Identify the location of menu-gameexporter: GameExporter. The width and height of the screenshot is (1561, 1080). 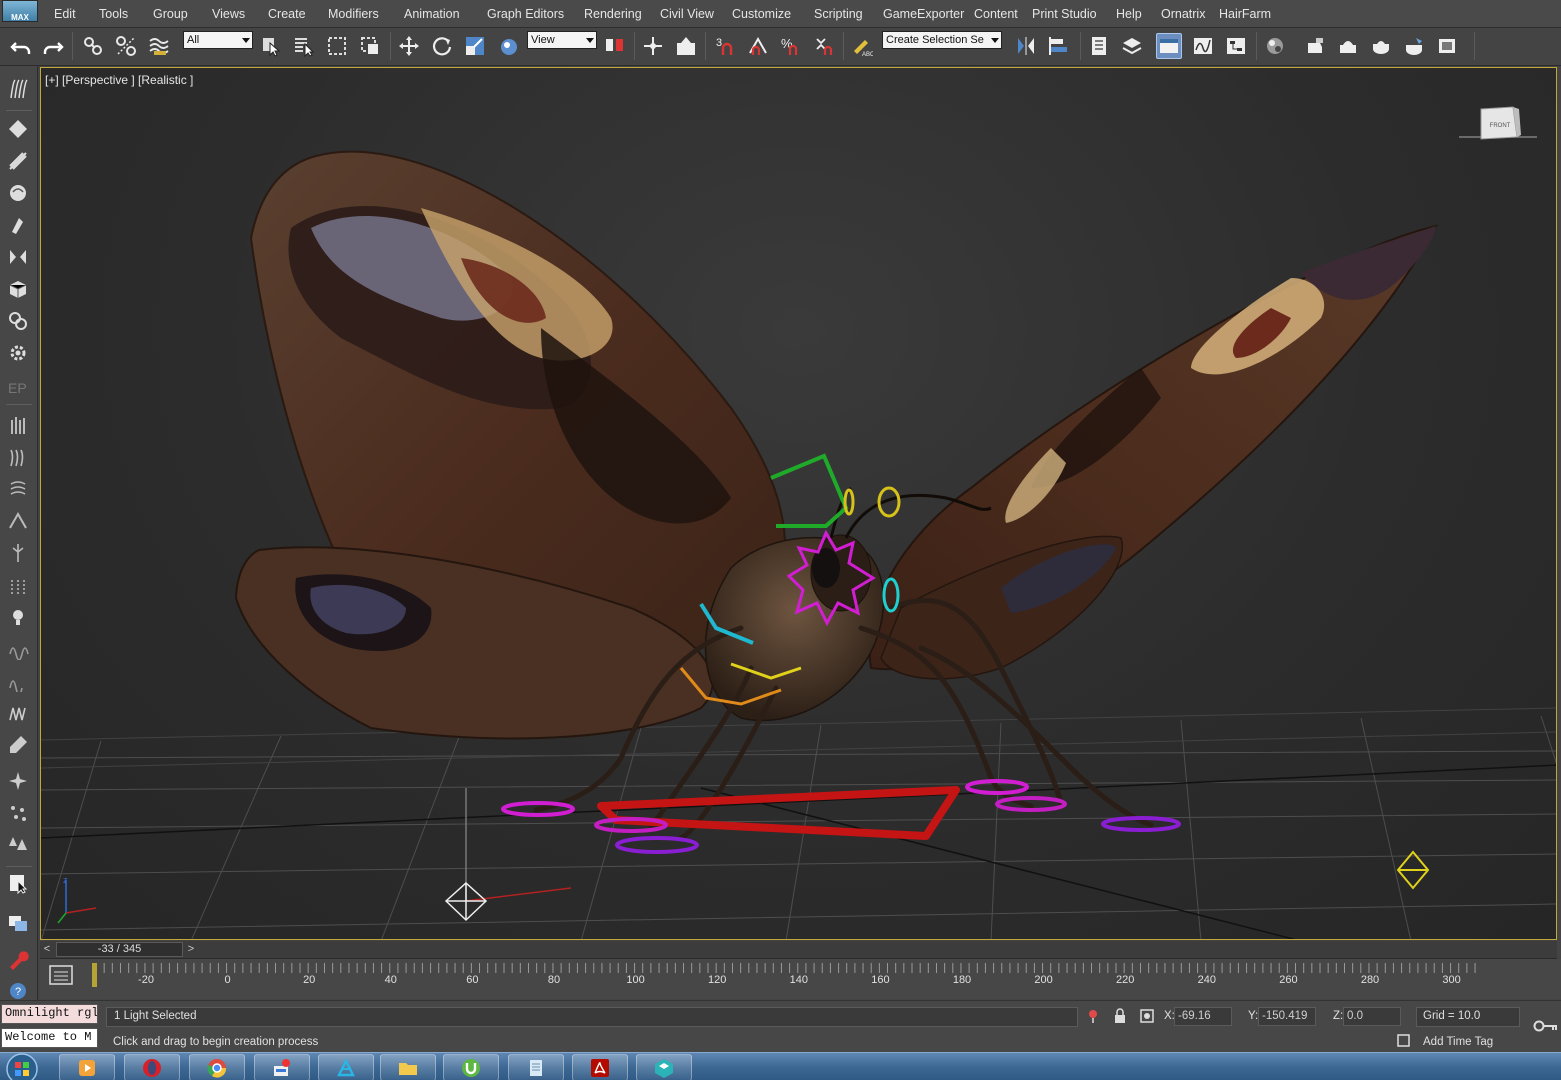
(923, 14).